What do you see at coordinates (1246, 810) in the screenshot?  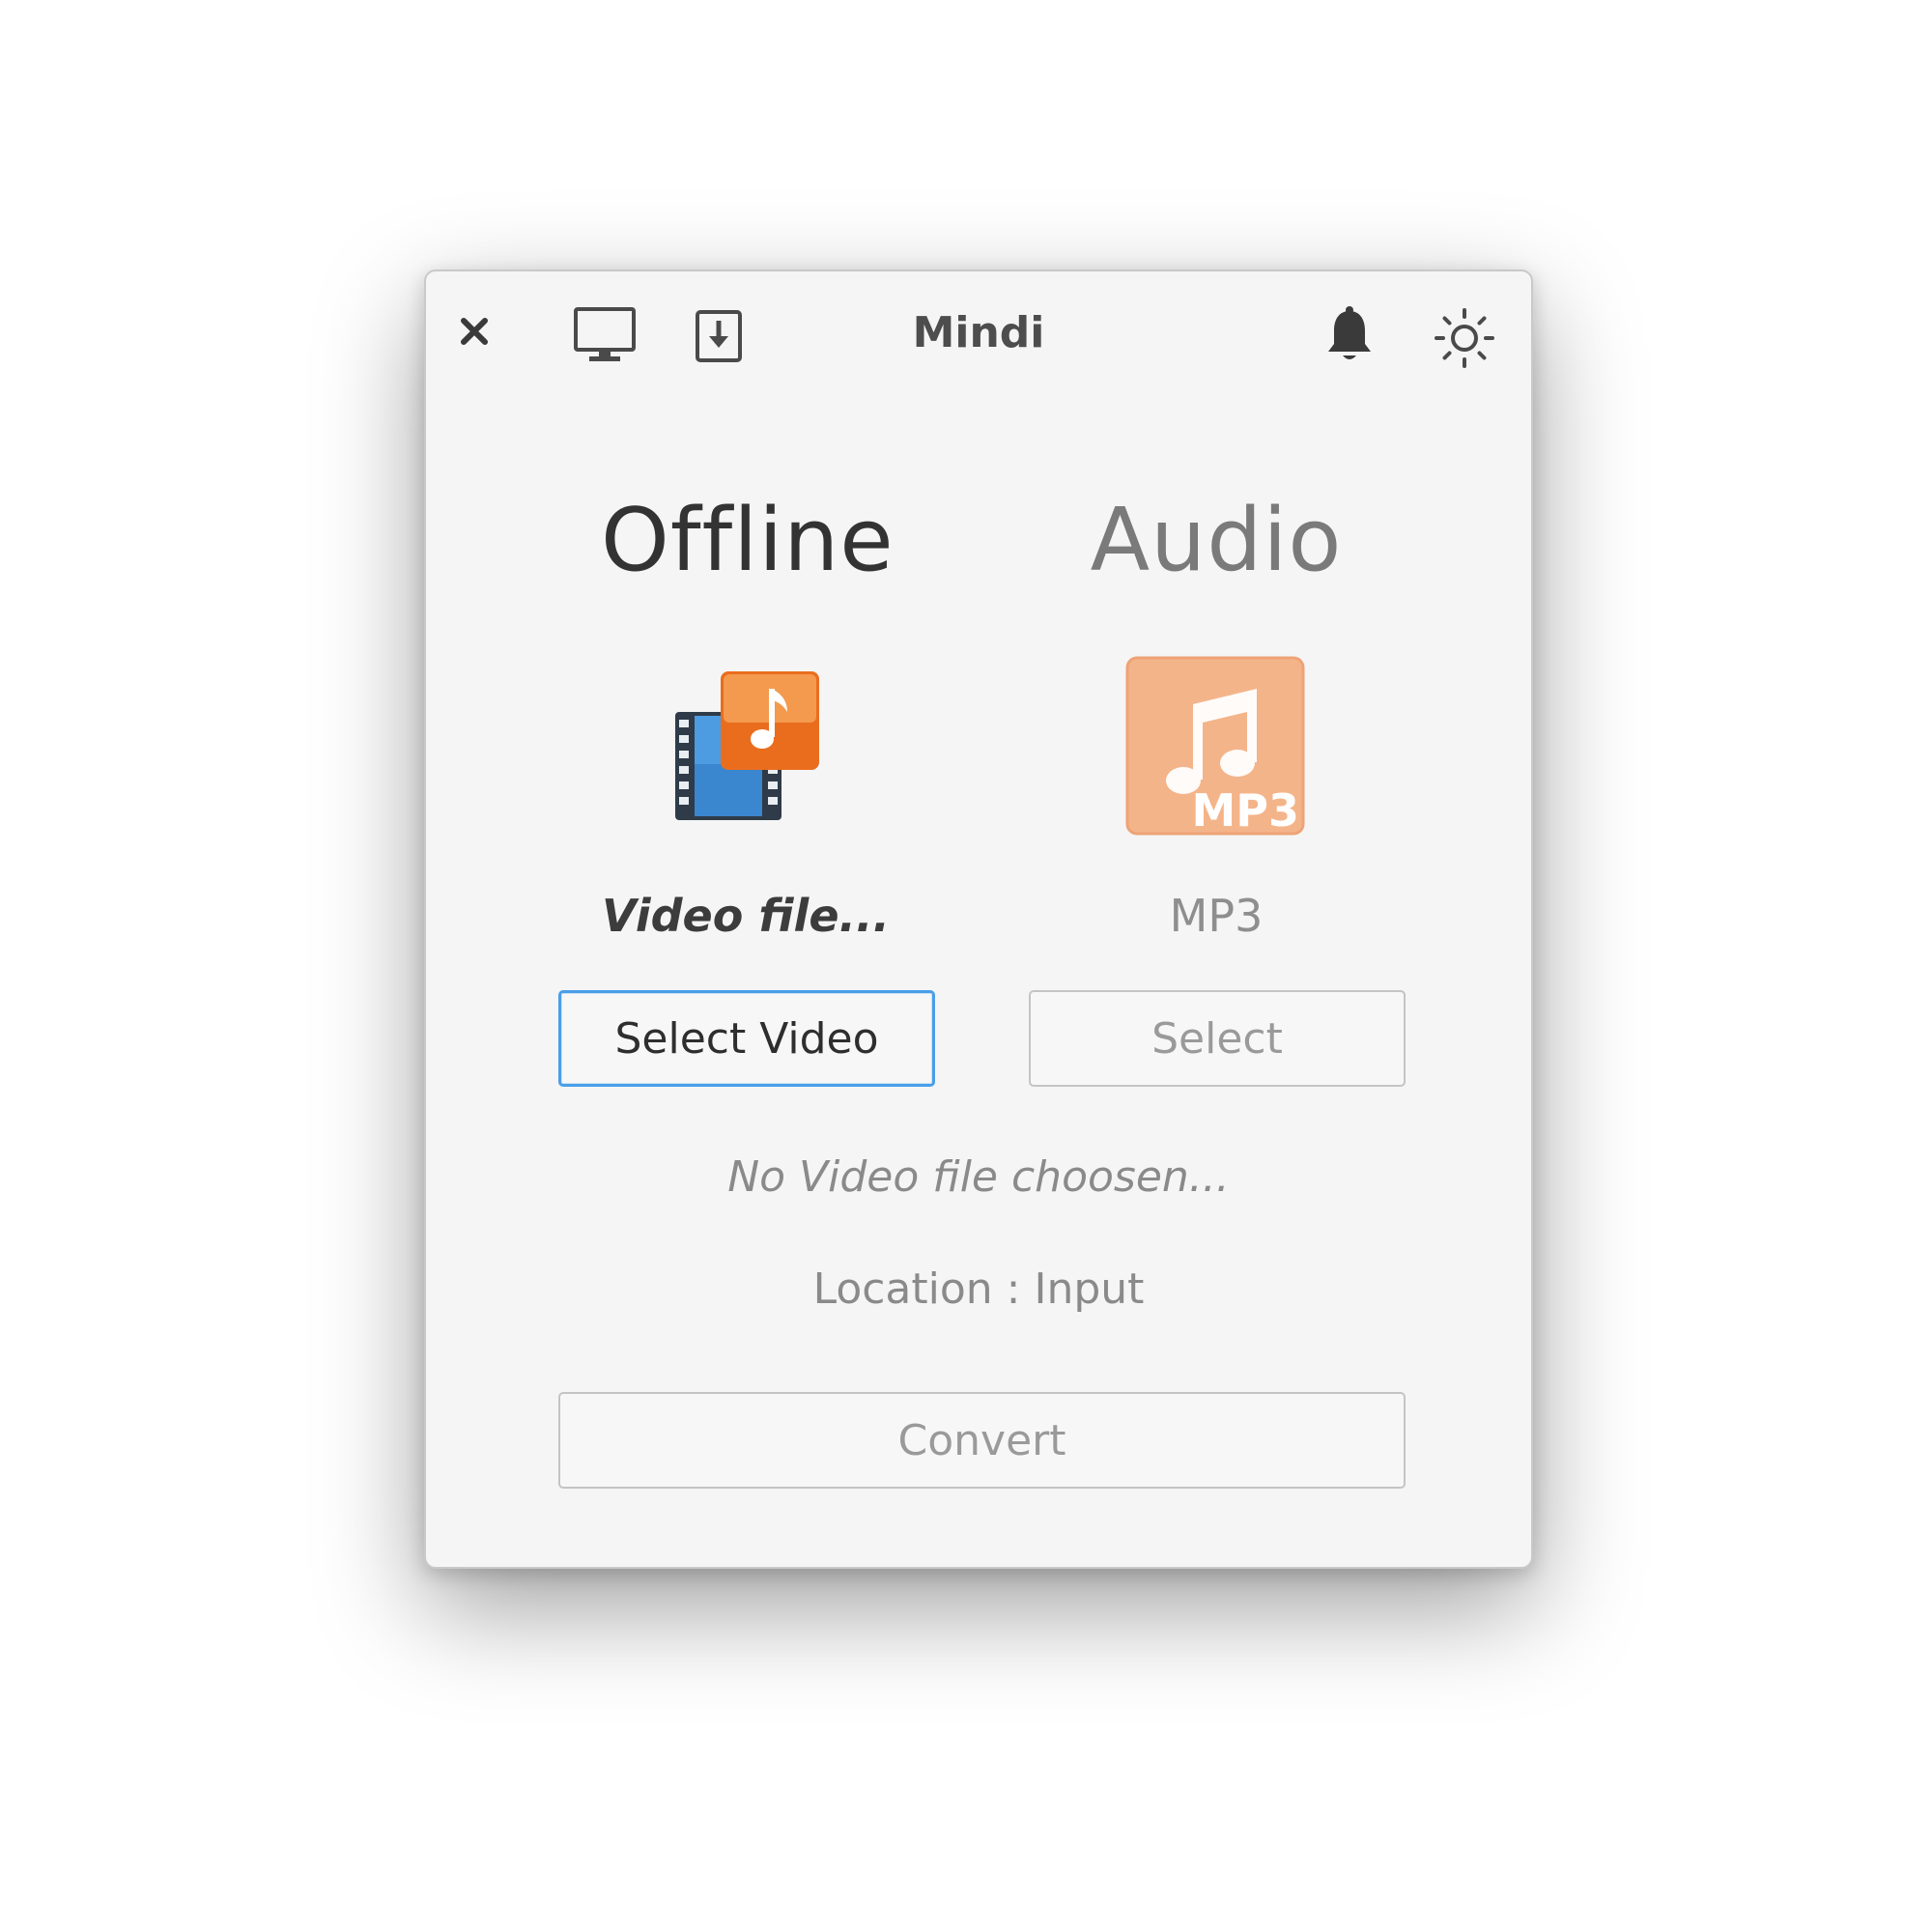 I see `mp3-icon-text: MP3` at bounding box center [1246, 810].